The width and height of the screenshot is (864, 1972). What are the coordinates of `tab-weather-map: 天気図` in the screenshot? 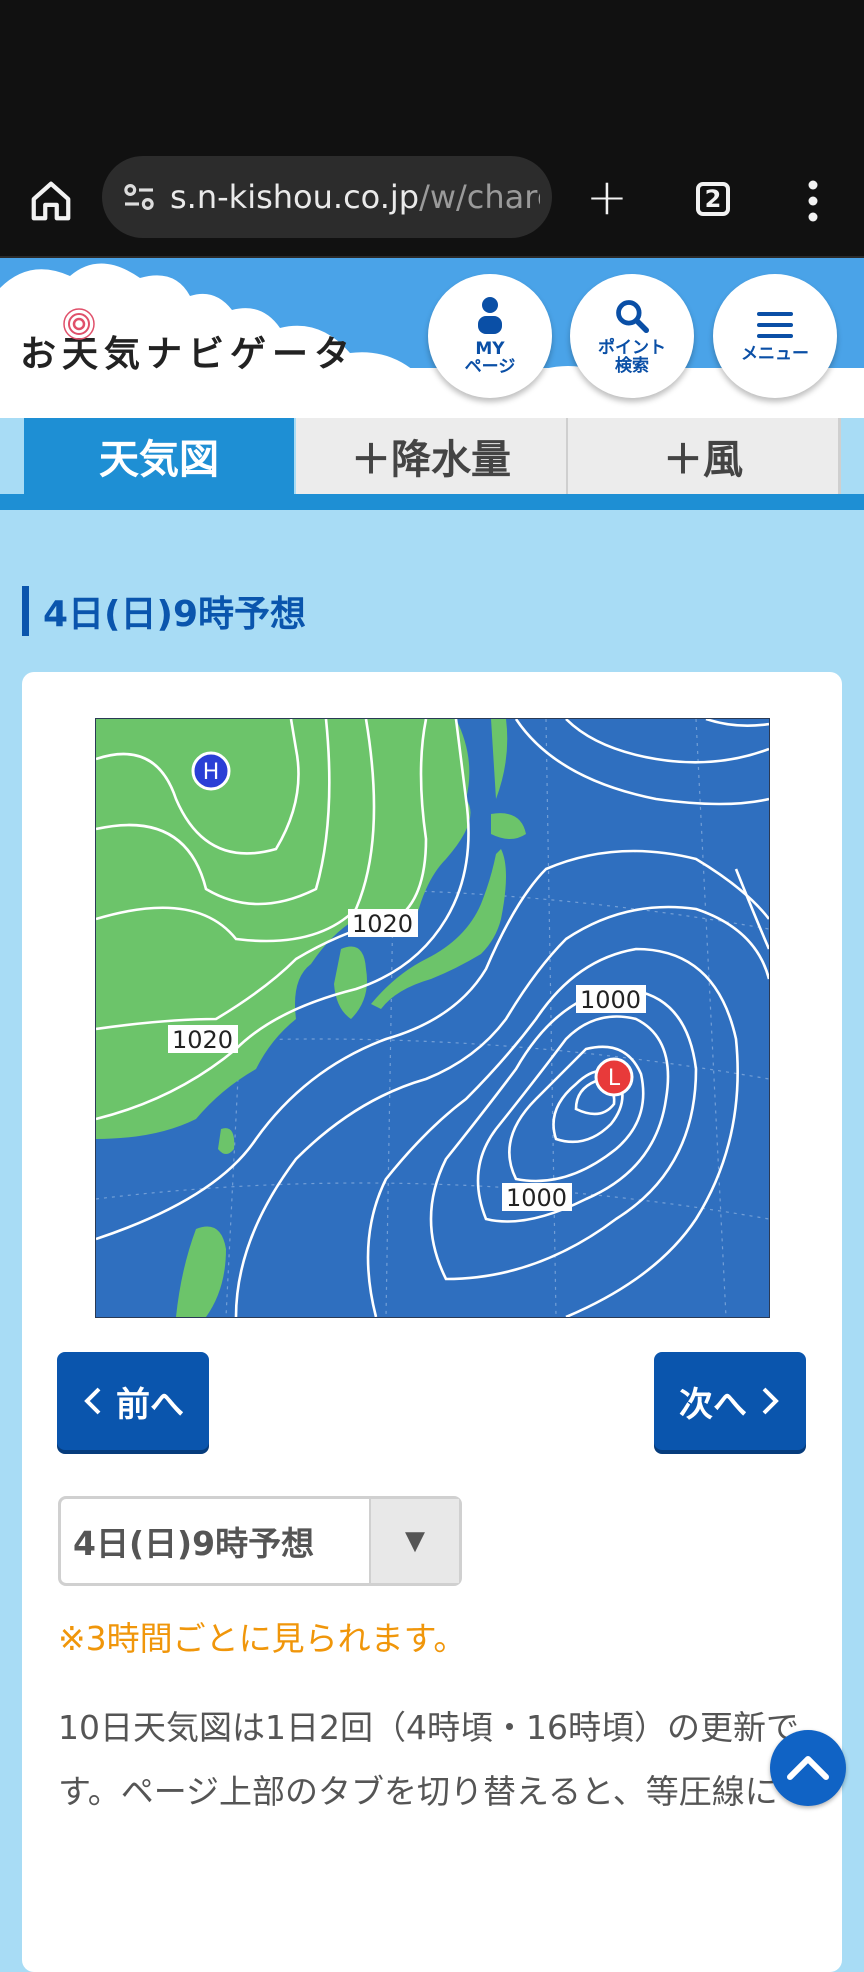 It's located at (159, 456).